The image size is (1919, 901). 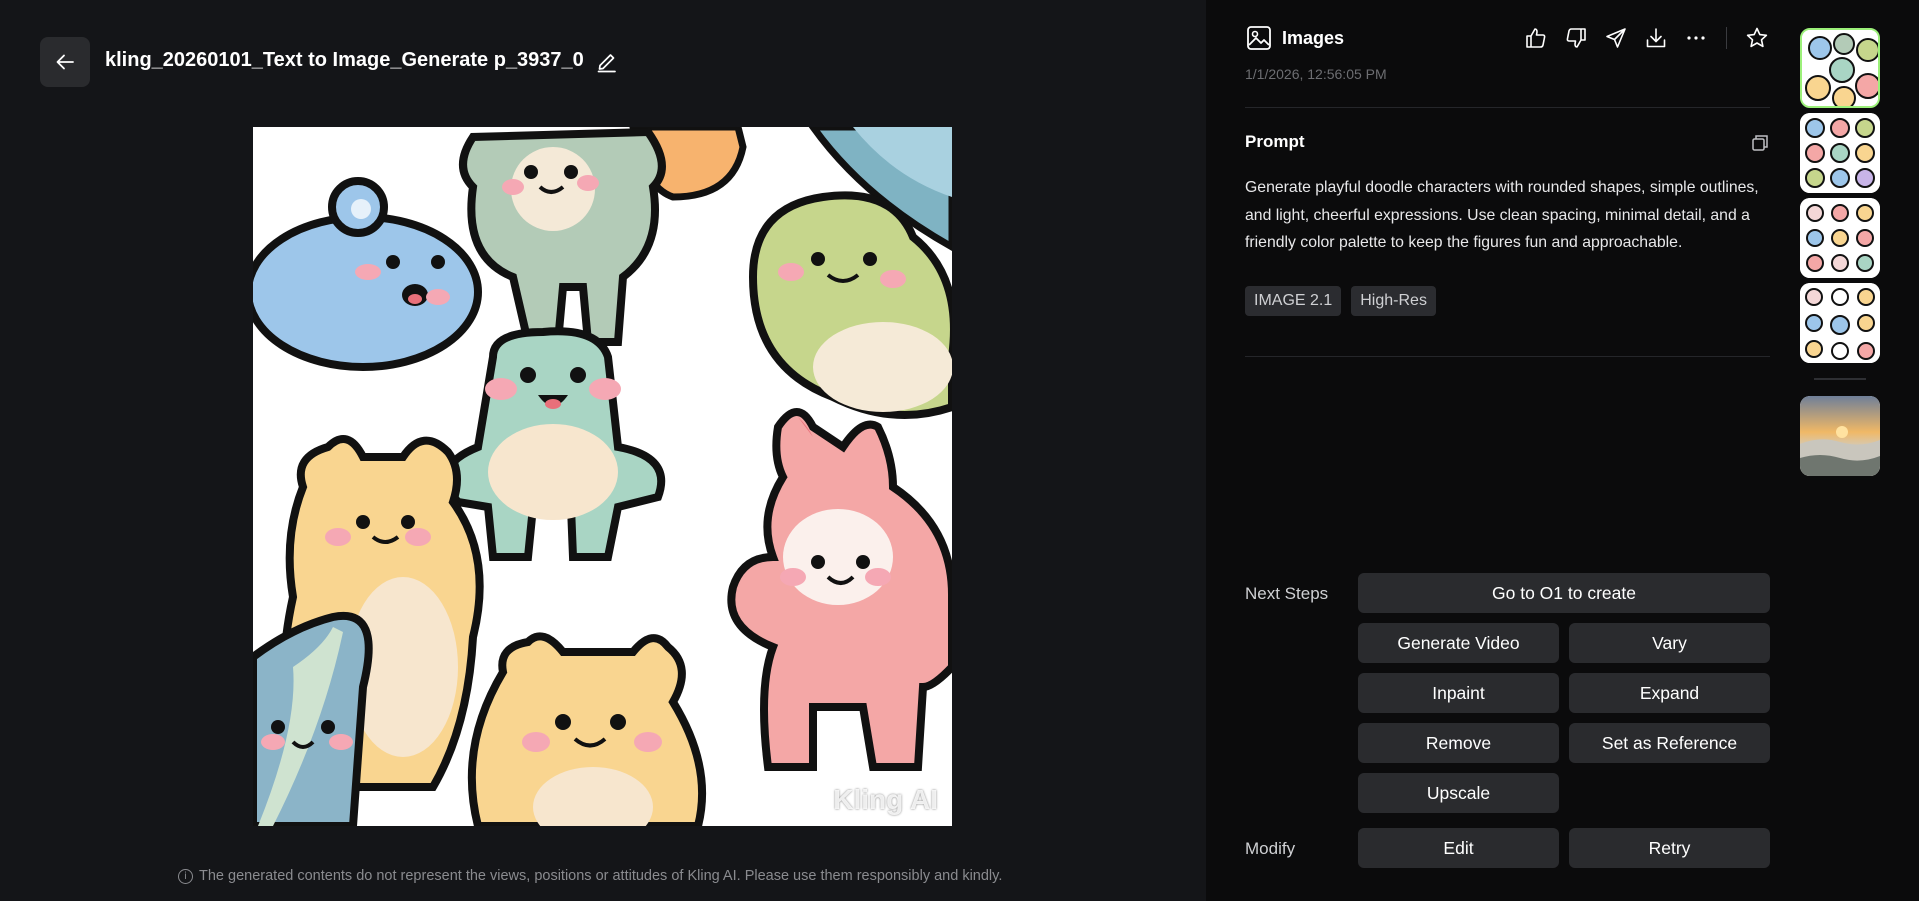 What do you see at coordinates (1669, 643) in the screenshot?
I see `vary-button: Vary` at bounding box center [1669, 643].